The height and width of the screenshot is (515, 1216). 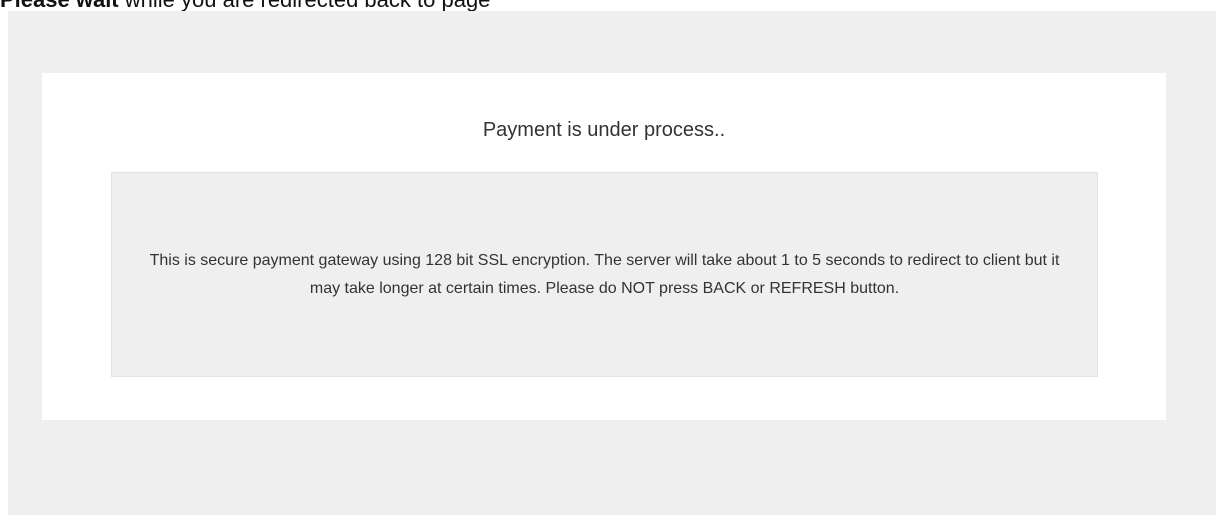 I want to click on payment-status-title: Payment is under process.., so click(x=604, y=130).